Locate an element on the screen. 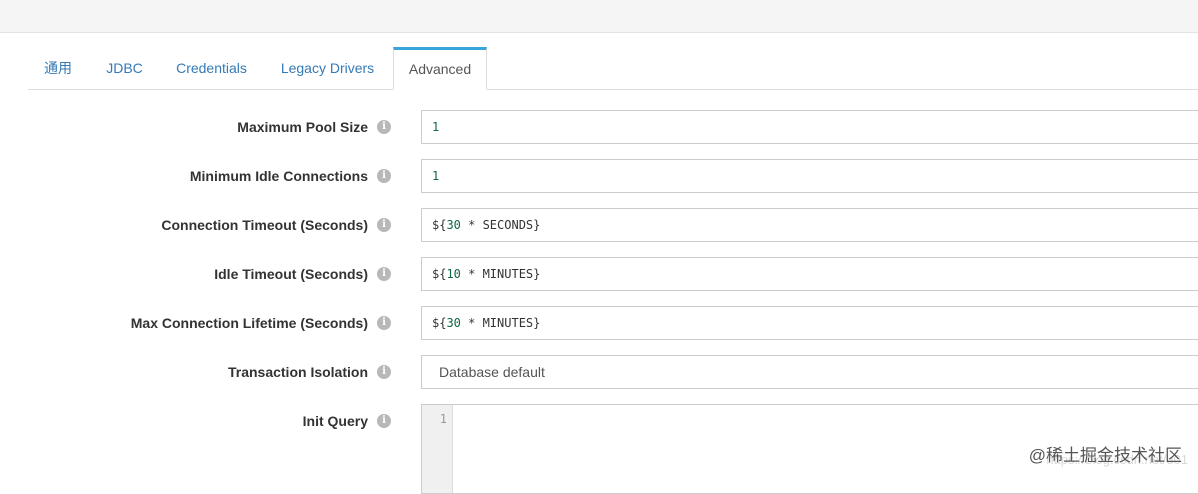 This screenshot has width=1198, height=494. tab-general: 通用 is located at coordinates (58, 68).